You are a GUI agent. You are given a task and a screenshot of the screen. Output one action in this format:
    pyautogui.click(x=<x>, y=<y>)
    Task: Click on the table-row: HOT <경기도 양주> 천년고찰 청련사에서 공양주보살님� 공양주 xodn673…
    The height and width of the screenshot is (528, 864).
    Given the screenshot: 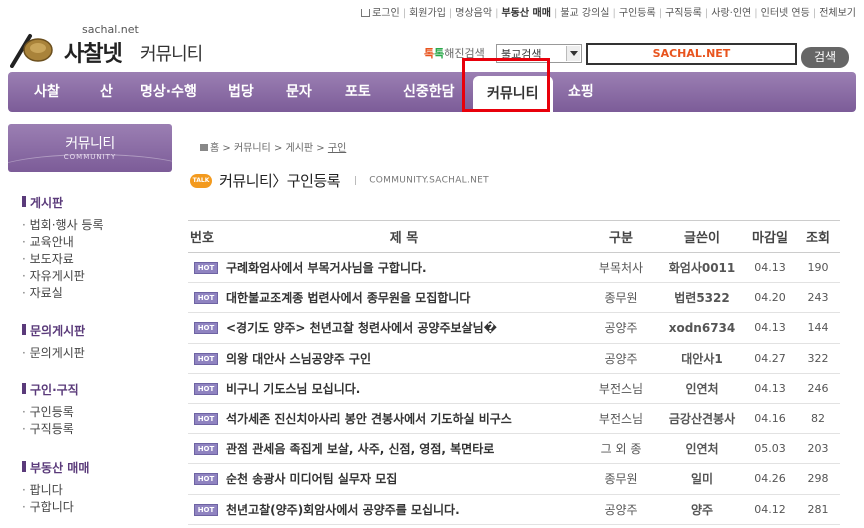 What is the action you would take?
    pyautogui.click(x=514, y=328)
    